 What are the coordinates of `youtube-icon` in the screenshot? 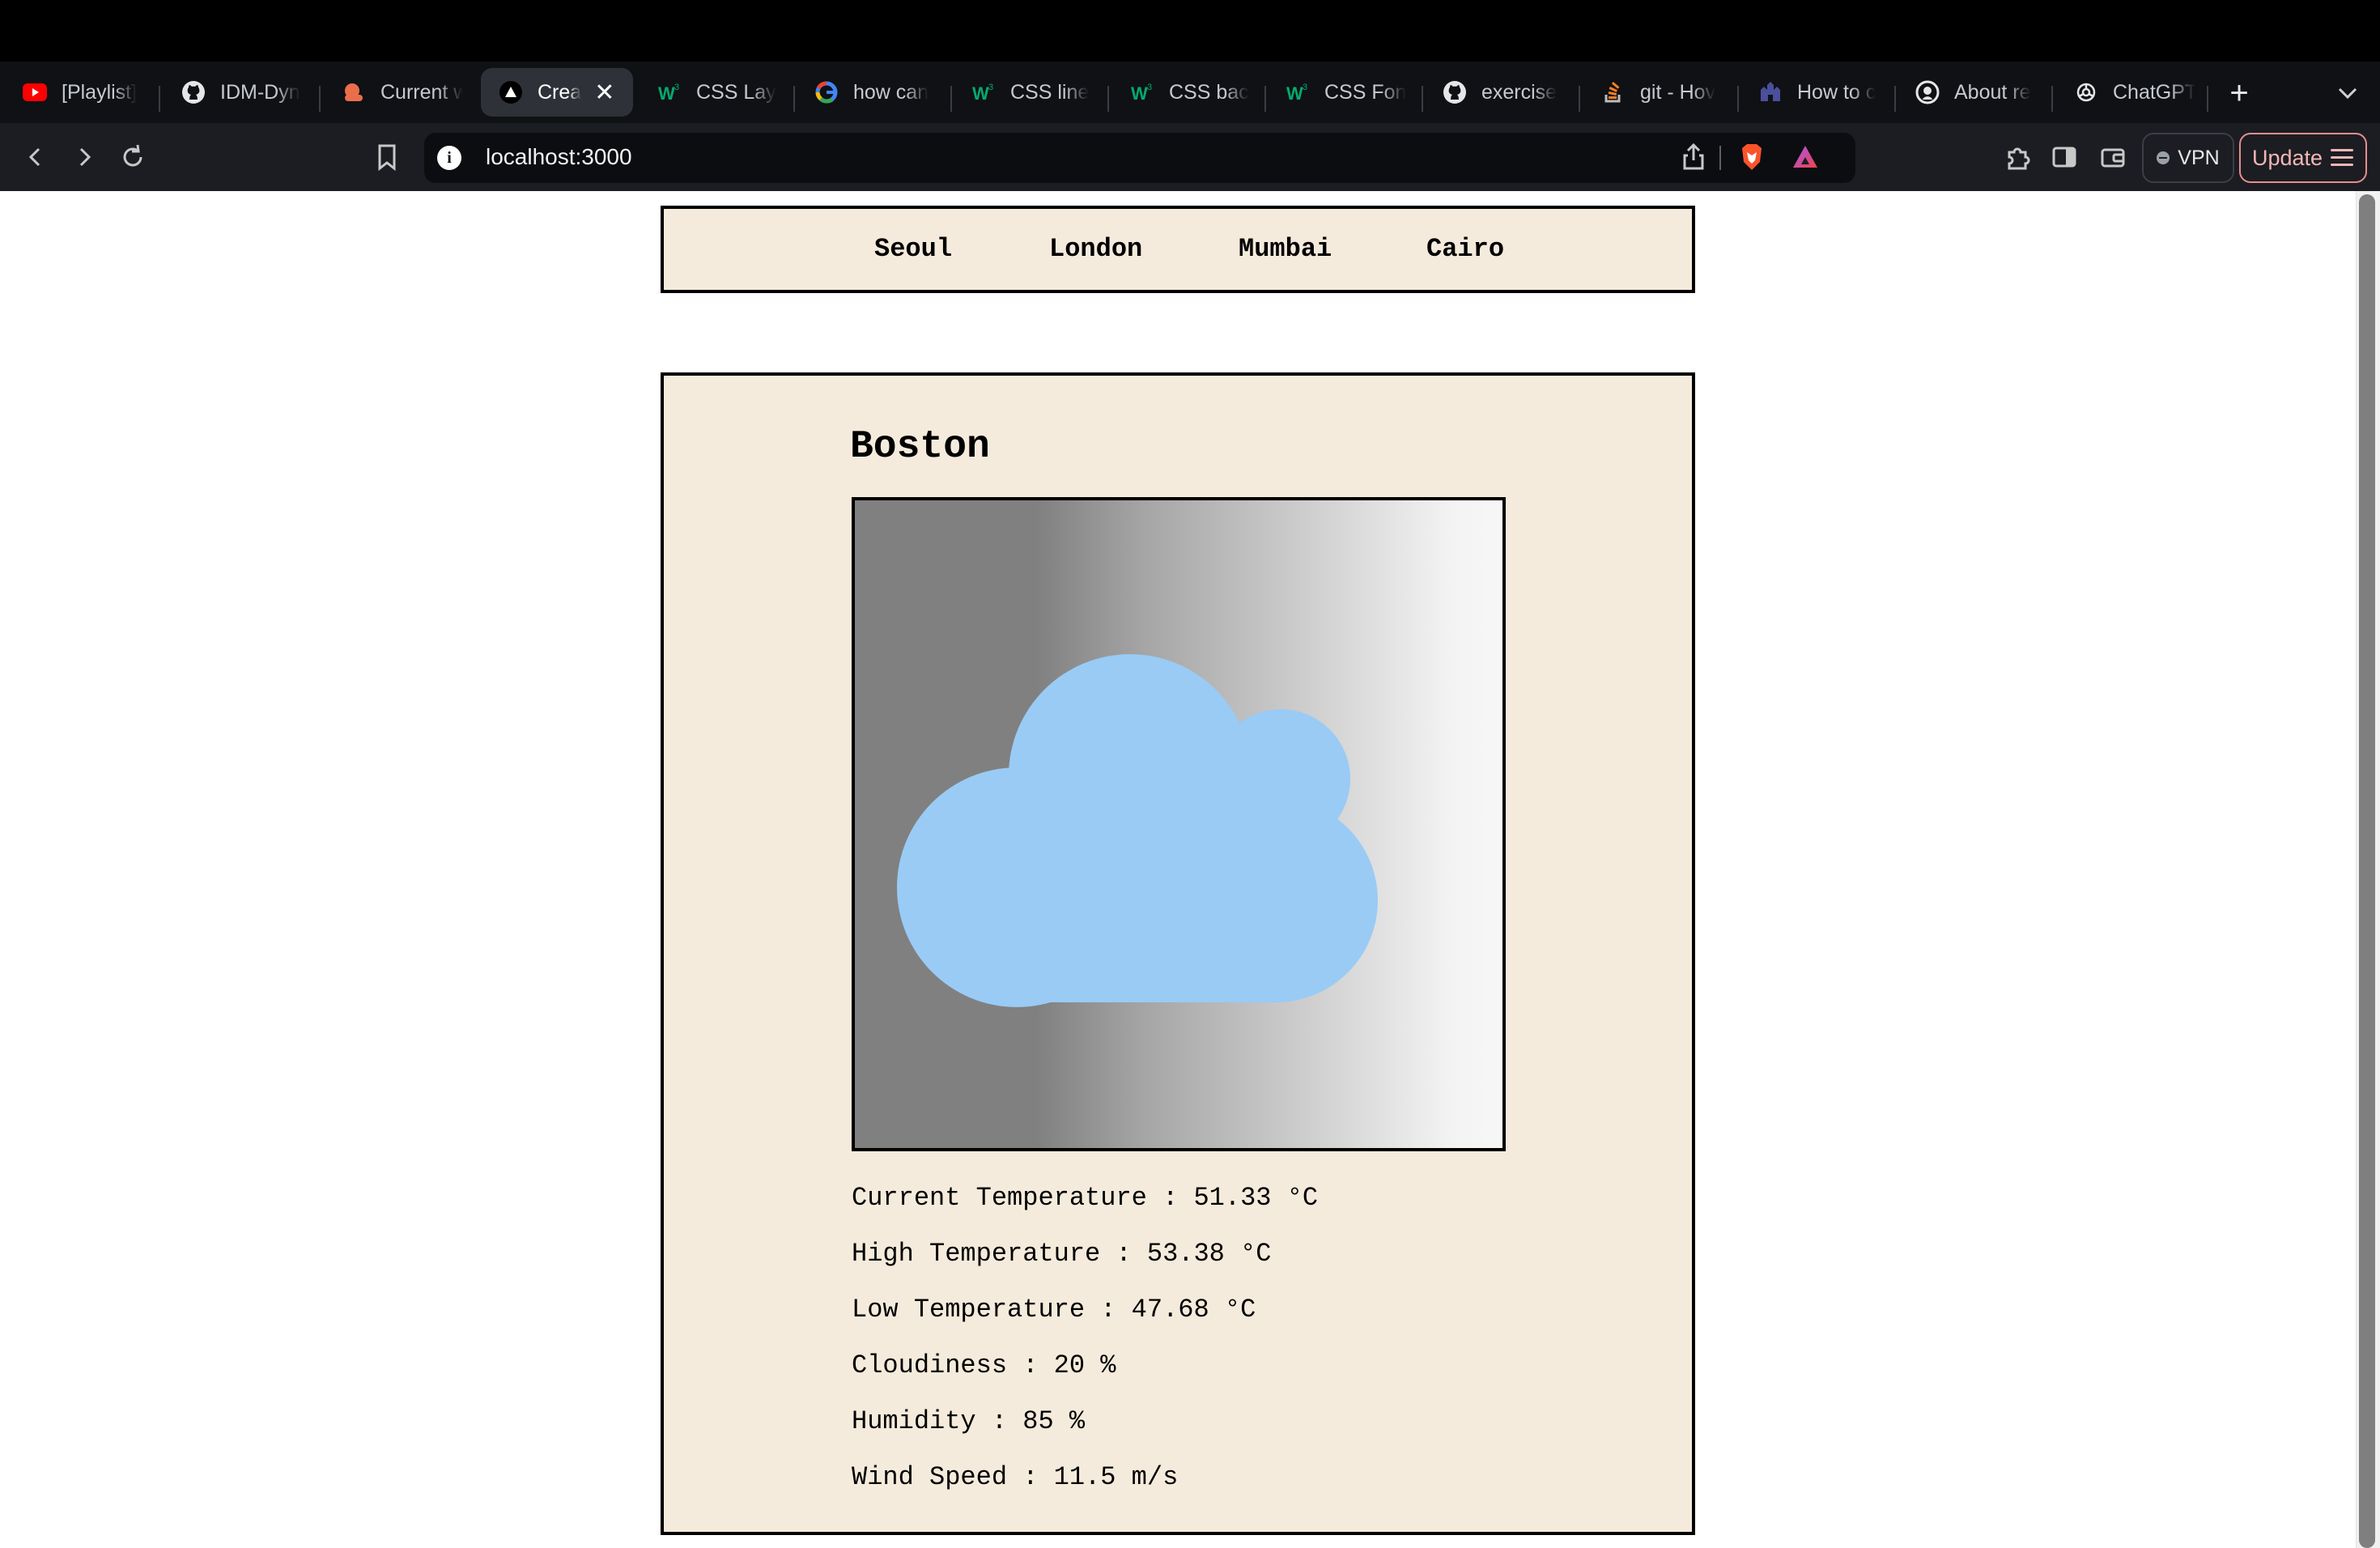 It's located at (35, 92).